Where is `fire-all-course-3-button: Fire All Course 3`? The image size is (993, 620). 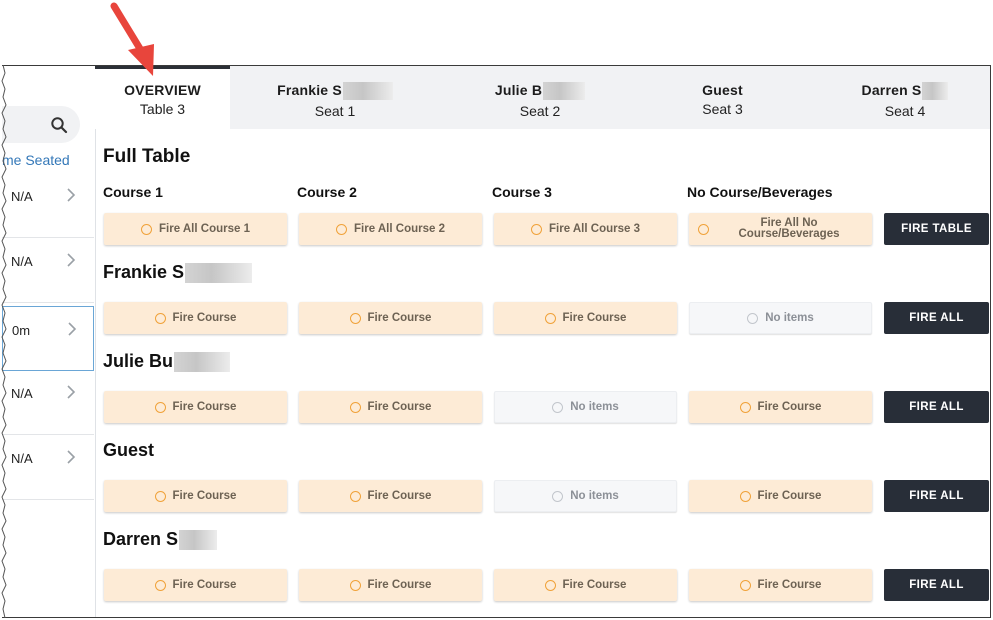
fire-all-course-3-button: Fire All Course 3 is located at coordinates (585, 229).